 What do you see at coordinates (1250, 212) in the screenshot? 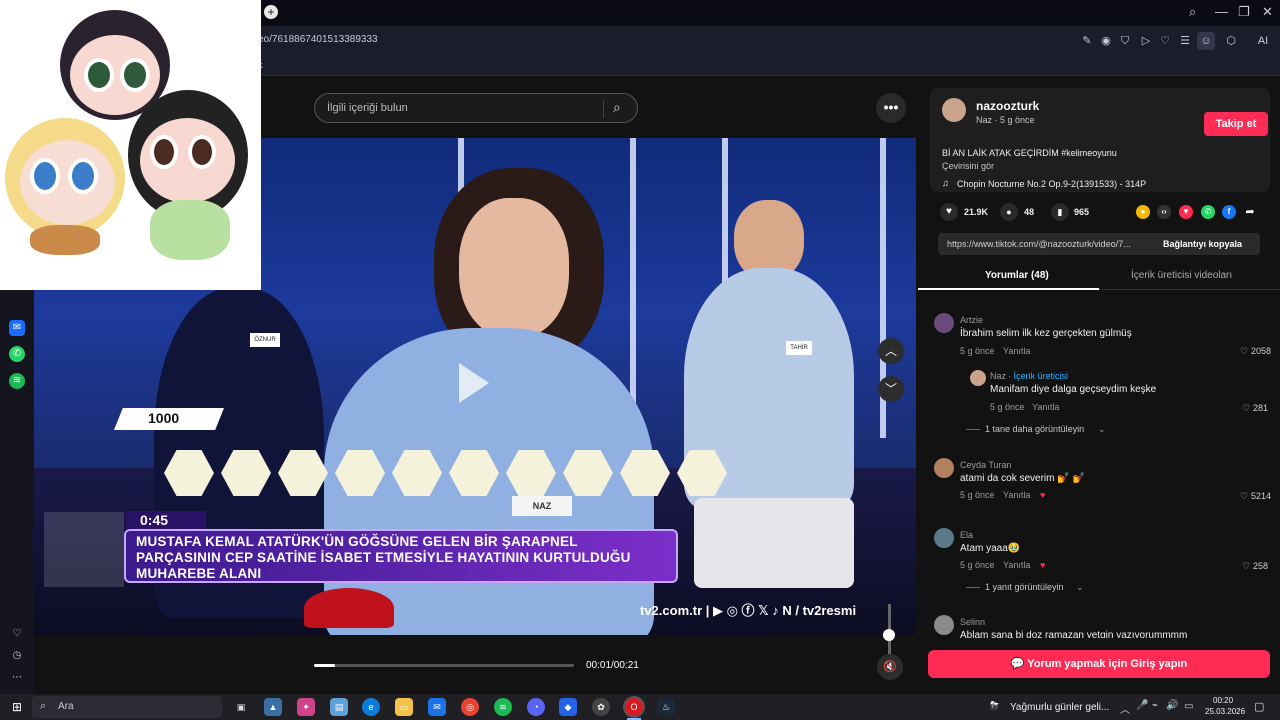
I see `share-arrow-icon: ➦` at bounding box center [1250, 212].